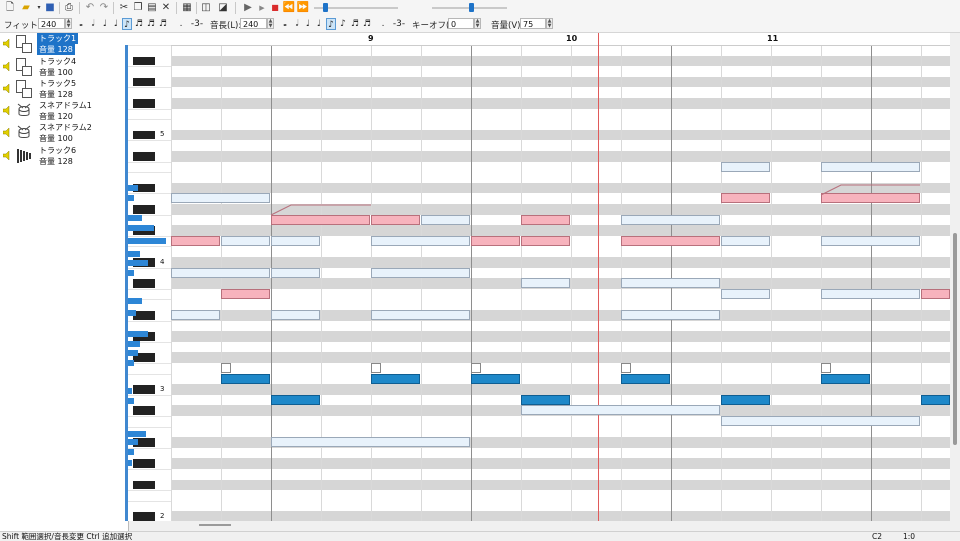 Image resolution: width=960 pixels, height=541 pixels. Describe the element at coordinates (152, 8) in the screenshot. I see `paste-icon: ▤` at that location.